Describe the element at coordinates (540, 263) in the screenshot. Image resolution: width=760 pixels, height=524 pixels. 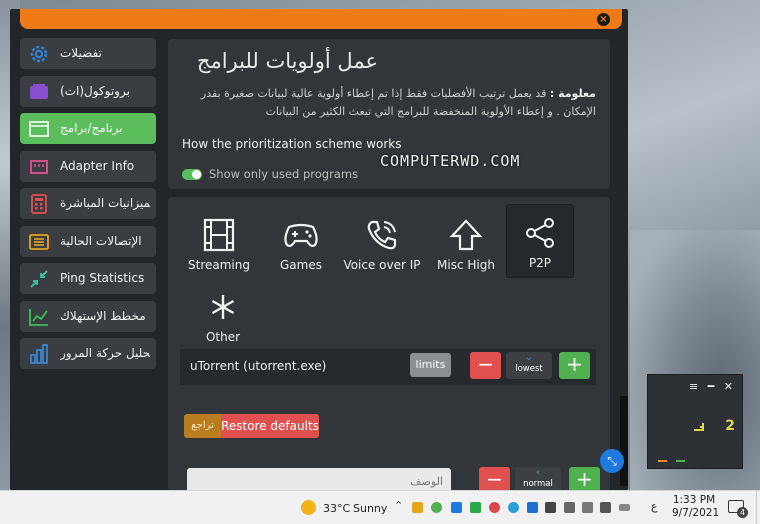
I see `category-label: P2P` at that location.